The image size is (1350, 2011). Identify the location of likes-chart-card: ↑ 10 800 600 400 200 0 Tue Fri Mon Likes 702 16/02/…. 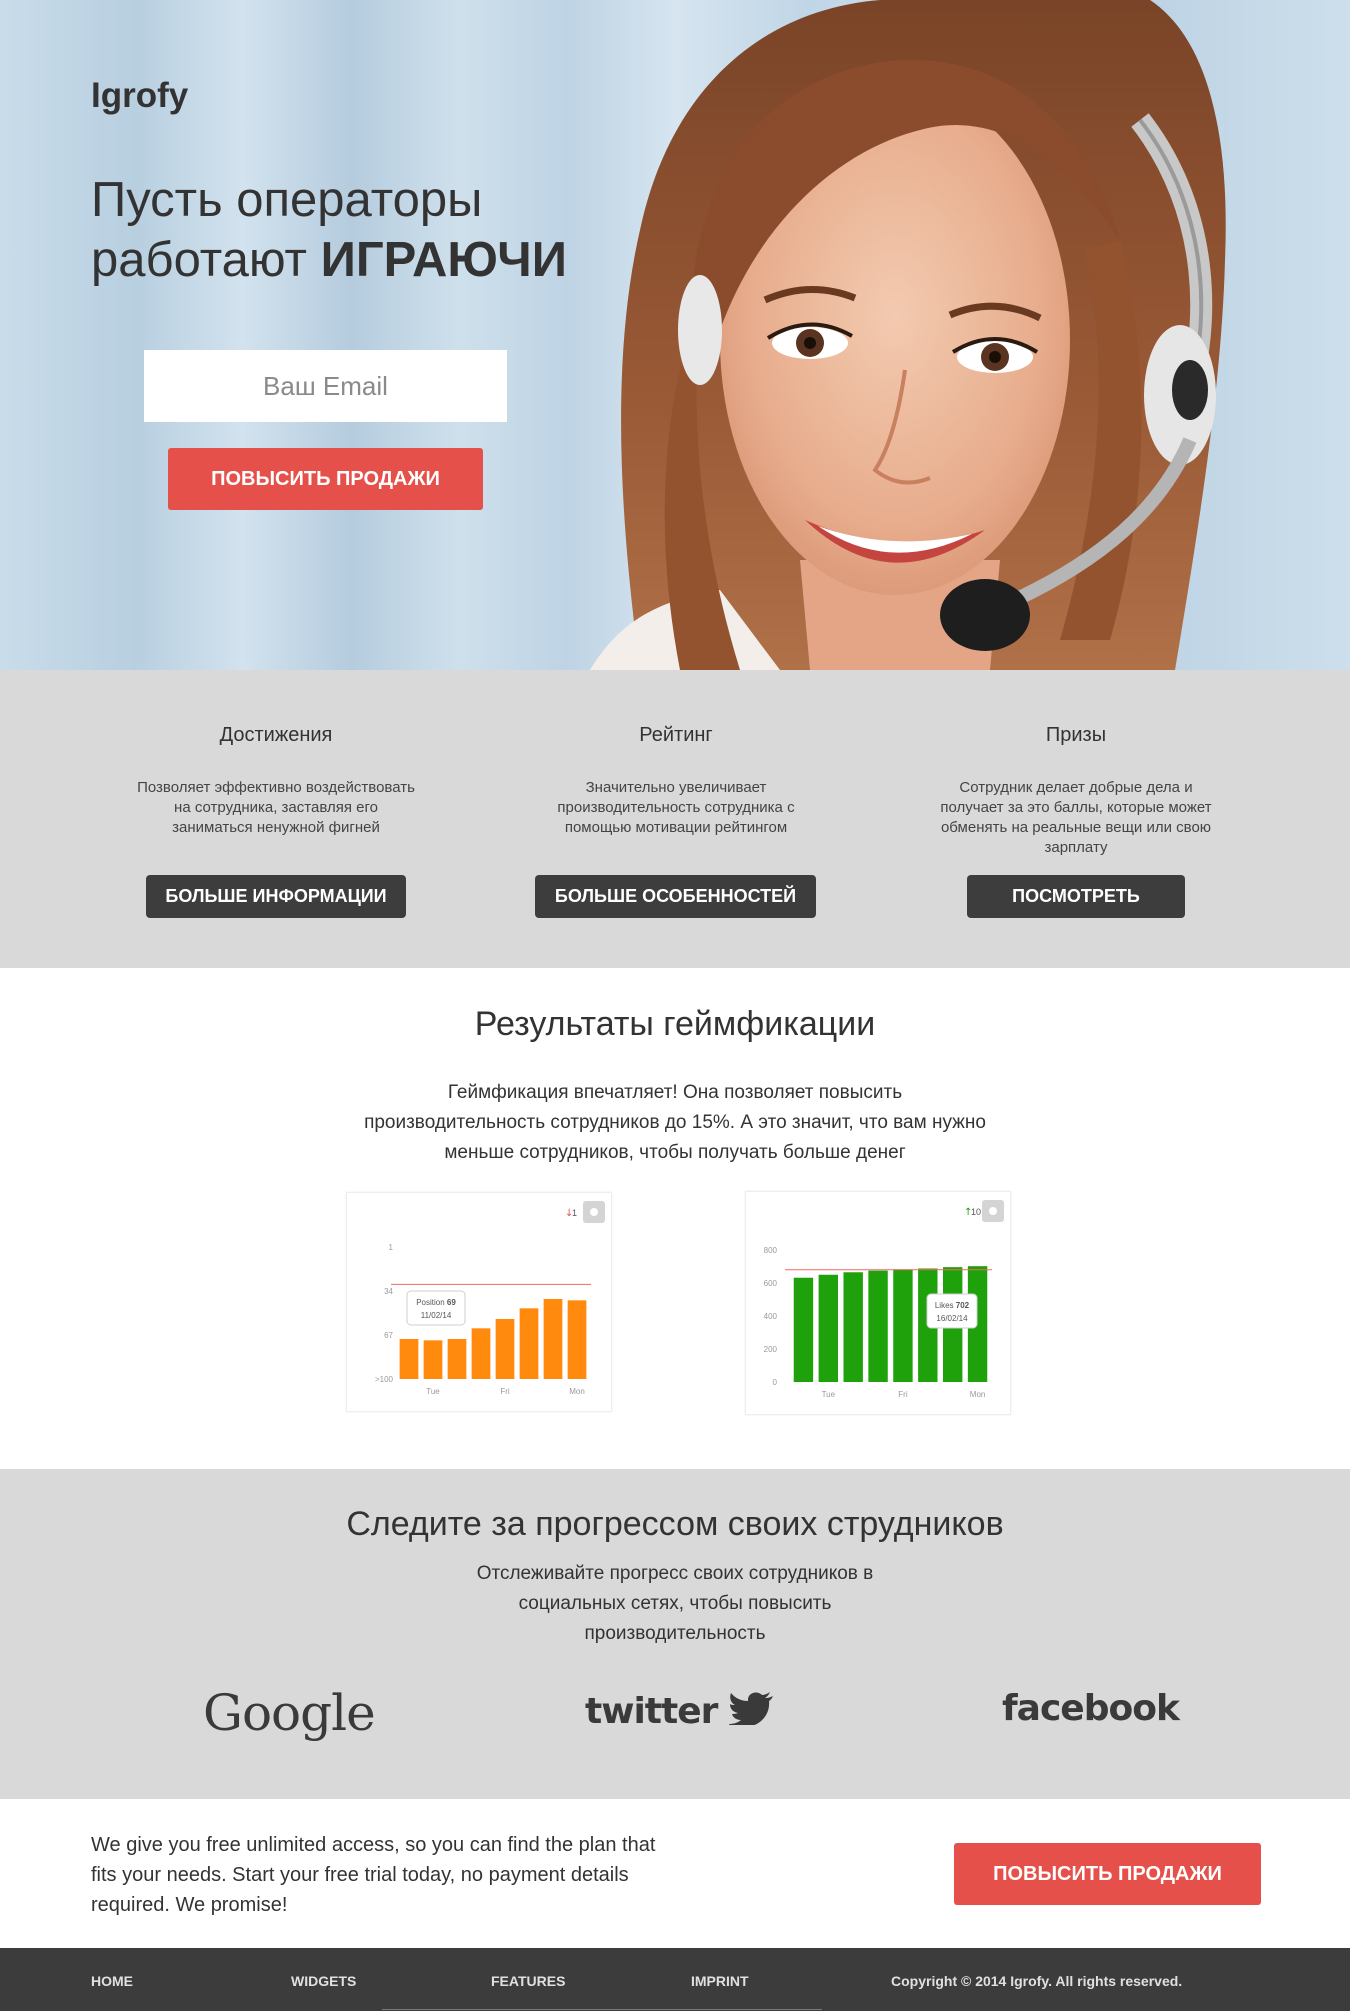
(878, 1303).